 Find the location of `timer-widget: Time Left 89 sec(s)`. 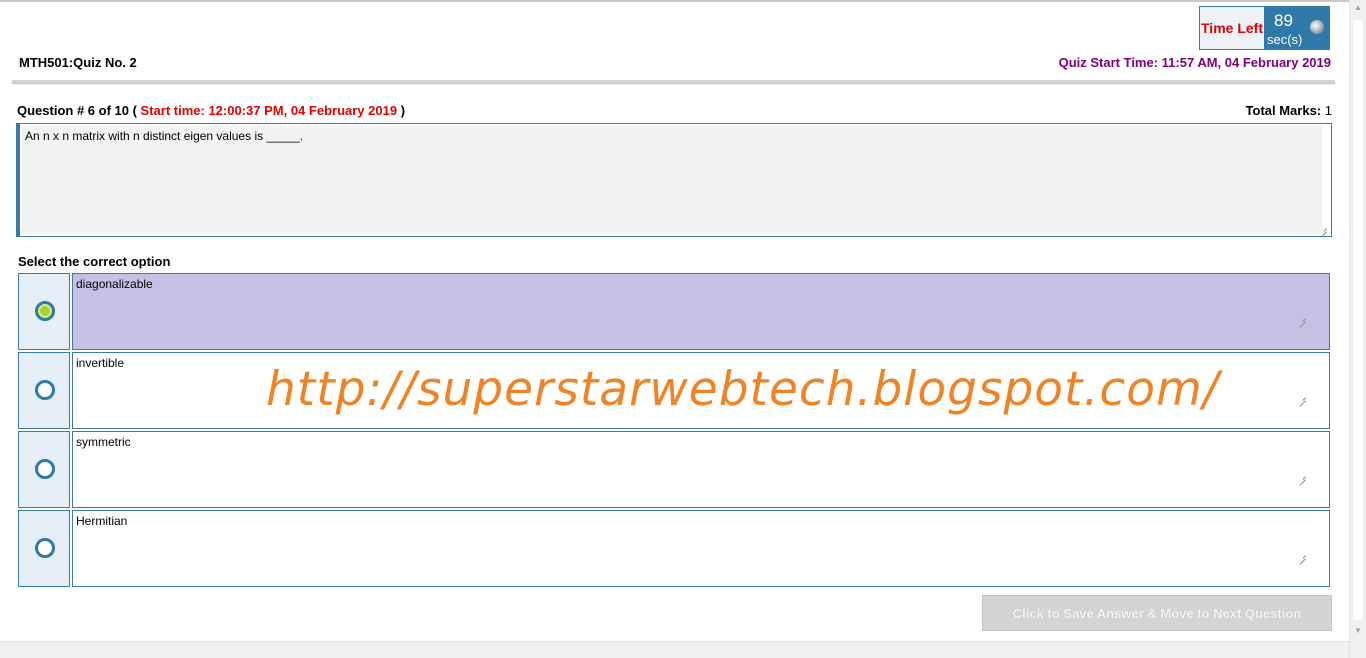

timer-widget: Time Left 89 sec(s) is located at coordinates (1264, 28).